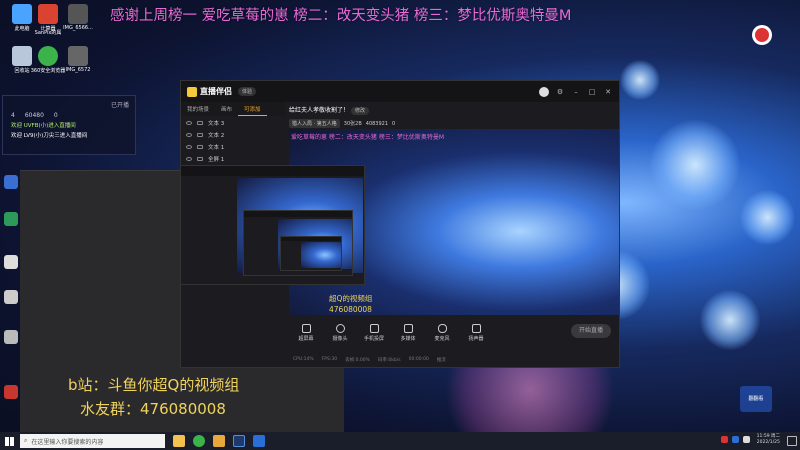  I want to click on phone-cast-button: 手机投屏, so click(374, 333).